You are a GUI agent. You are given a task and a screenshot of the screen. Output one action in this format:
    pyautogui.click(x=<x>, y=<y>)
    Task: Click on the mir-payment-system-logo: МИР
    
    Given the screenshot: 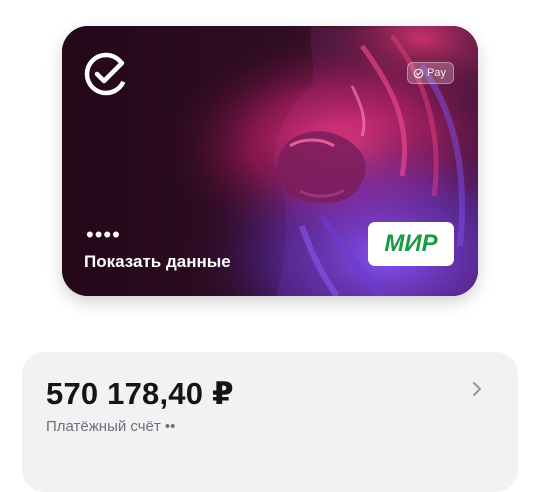 What is the action you would take?
    pyautogui.click(x=411, y=244)
    